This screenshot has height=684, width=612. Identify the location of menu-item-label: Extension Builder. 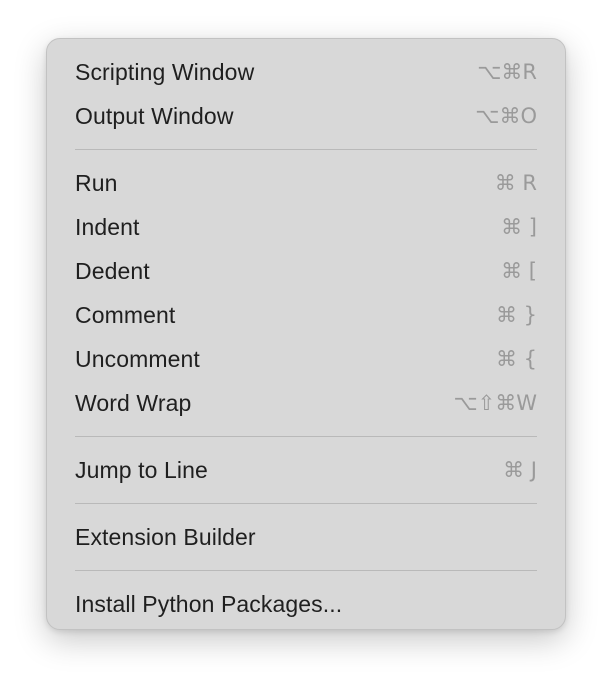
(165, 536).